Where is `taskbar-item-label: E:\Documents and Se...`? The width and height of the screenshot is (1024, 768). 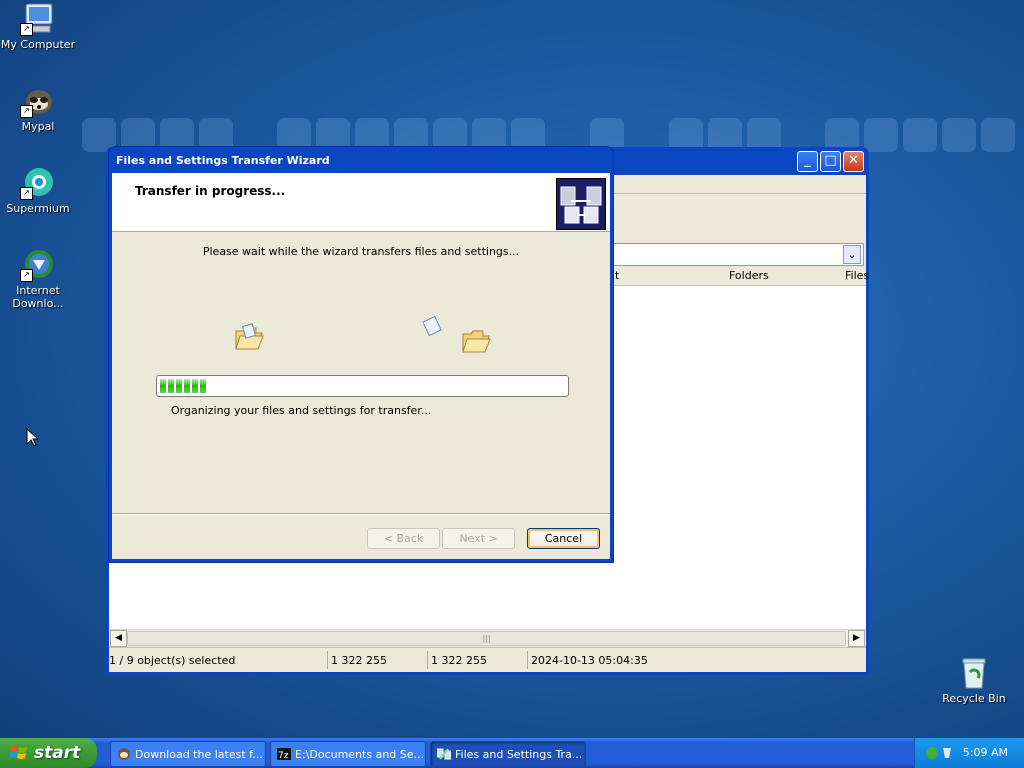 taskbar-item-label: E:\Documents and Se... is located at coordinates (359, 754).